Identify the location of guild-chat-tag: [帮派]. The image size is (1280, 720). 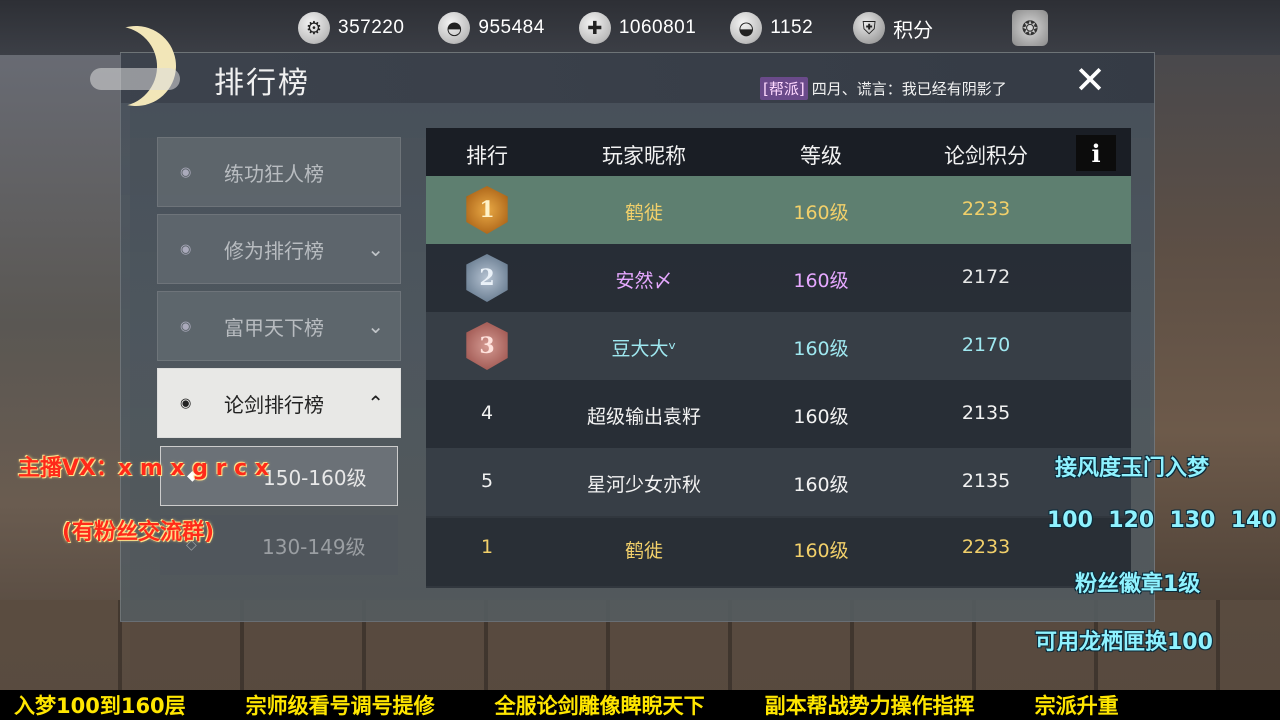
(784, 88).